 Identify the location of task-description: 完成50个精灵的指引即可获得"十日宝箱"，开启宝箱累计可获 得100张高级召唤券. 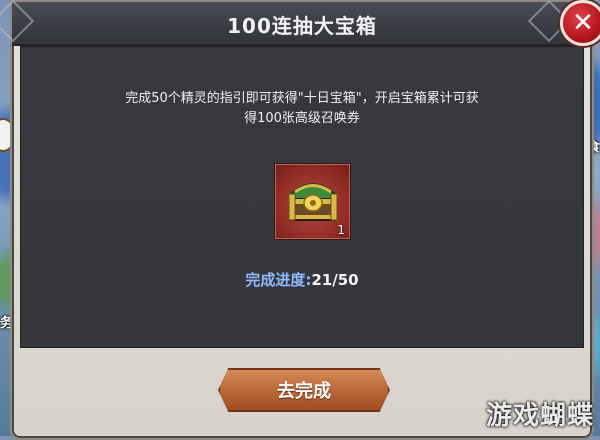
(302, 109).